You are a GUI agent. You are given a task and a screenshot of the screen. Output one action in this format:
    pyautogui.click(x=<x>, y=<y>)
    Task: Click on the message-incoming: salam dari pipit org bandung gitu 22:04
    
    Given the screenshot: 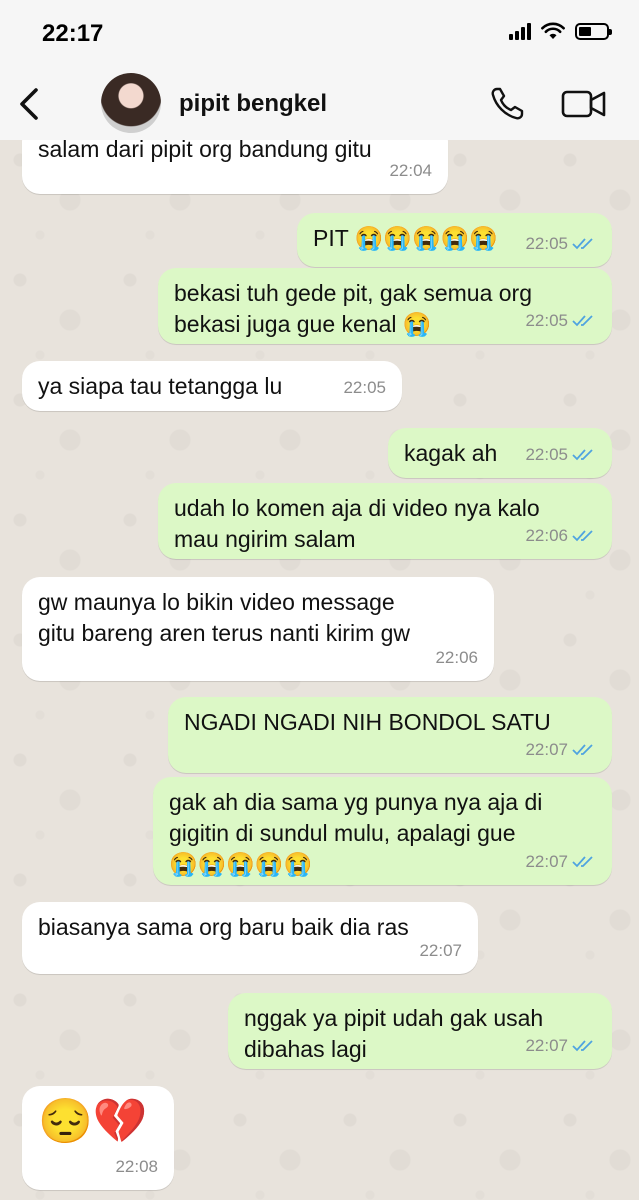 What is the action you would take?
    pyautogui.click(x=235, y=167)
    